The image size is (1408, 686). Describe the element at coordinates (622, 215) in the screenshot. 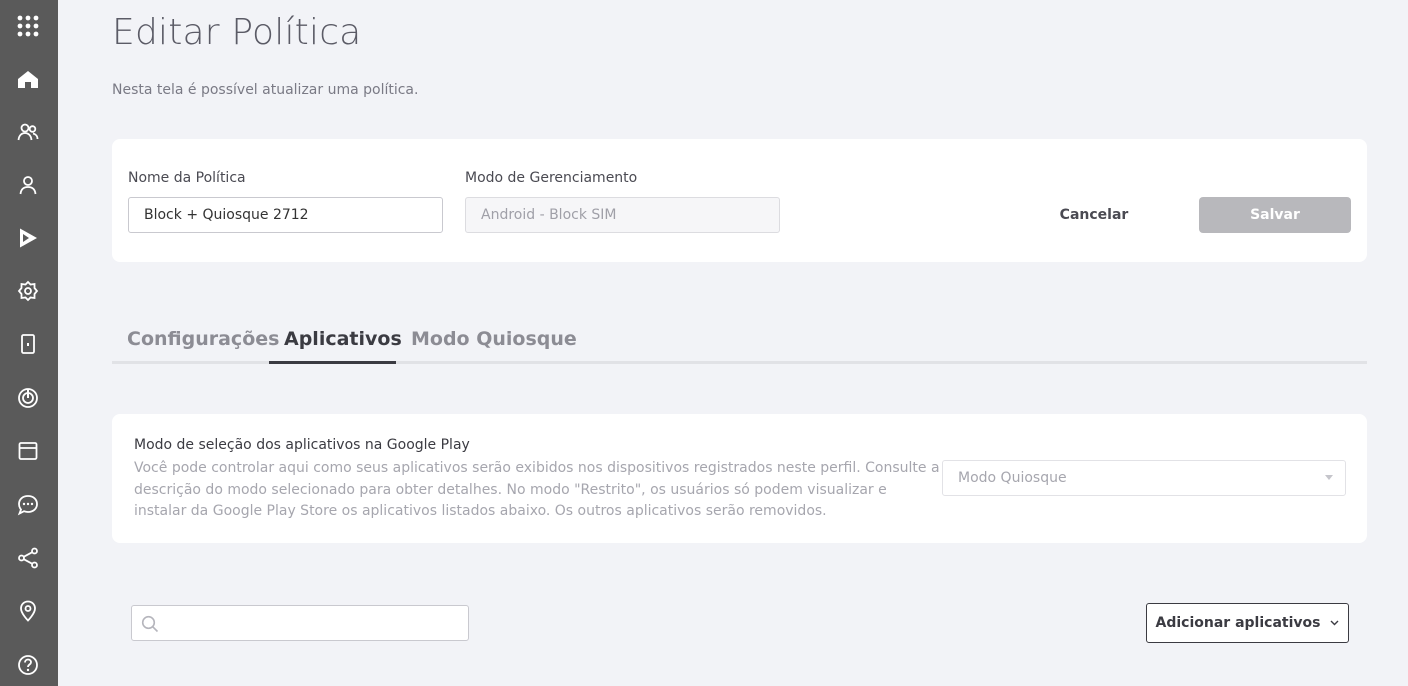

I see `management-mode-input: Android - Block SIM` at that location.